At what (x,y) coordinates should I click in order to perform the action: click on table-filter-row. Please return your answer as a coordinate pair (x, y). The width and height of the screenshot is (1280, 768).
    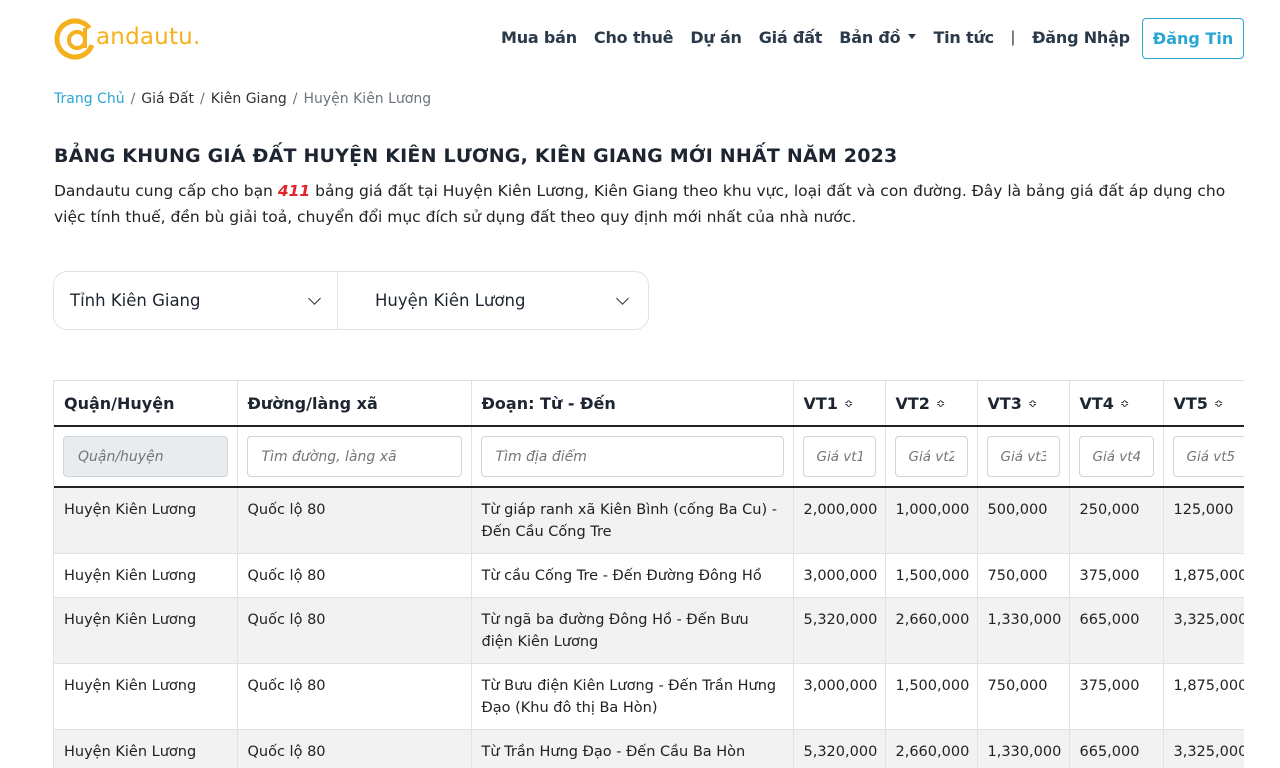
    Looking at the image, I should click on (649, 457).